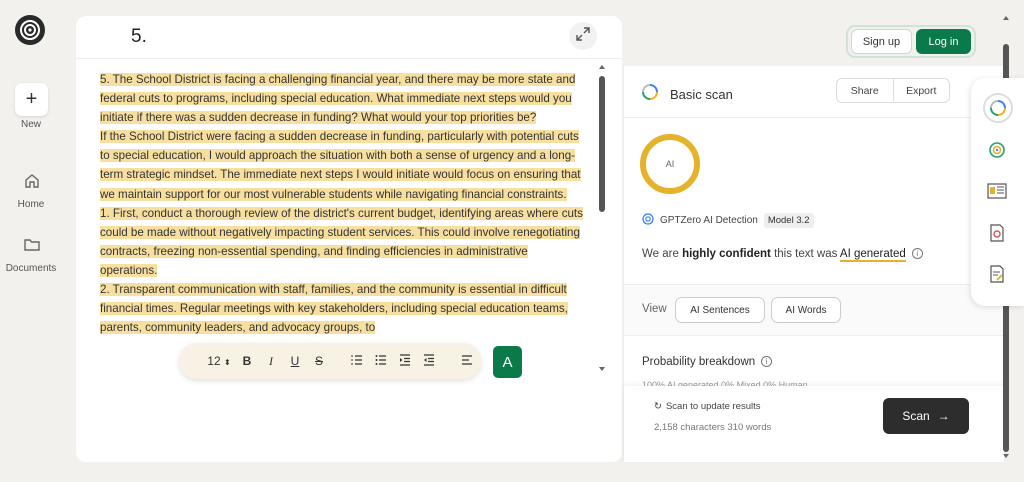 Image resolution: width=1024 pixels, height=482 pixels. I want to click on italic-button: I, so click(271, 361).